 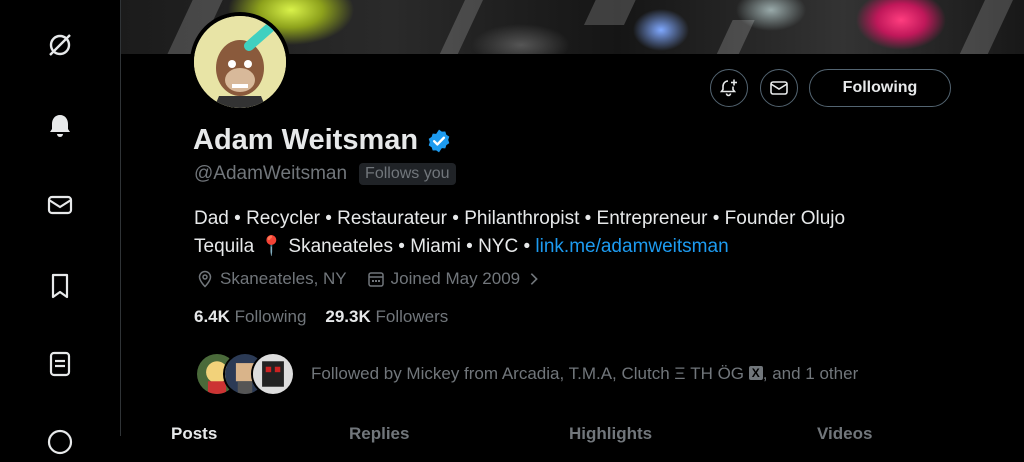 I want to click on x-logo-icon, so click(x=60, y=45).